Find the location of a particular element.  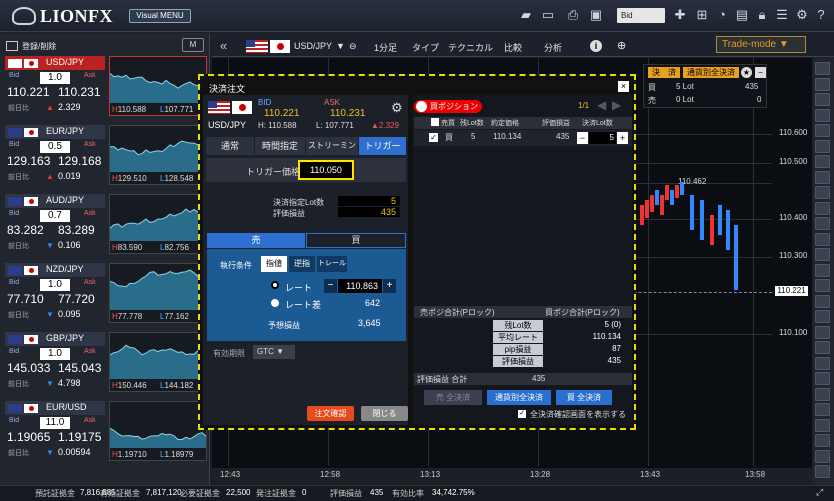

text-icon is located at coordinates (822, 177).